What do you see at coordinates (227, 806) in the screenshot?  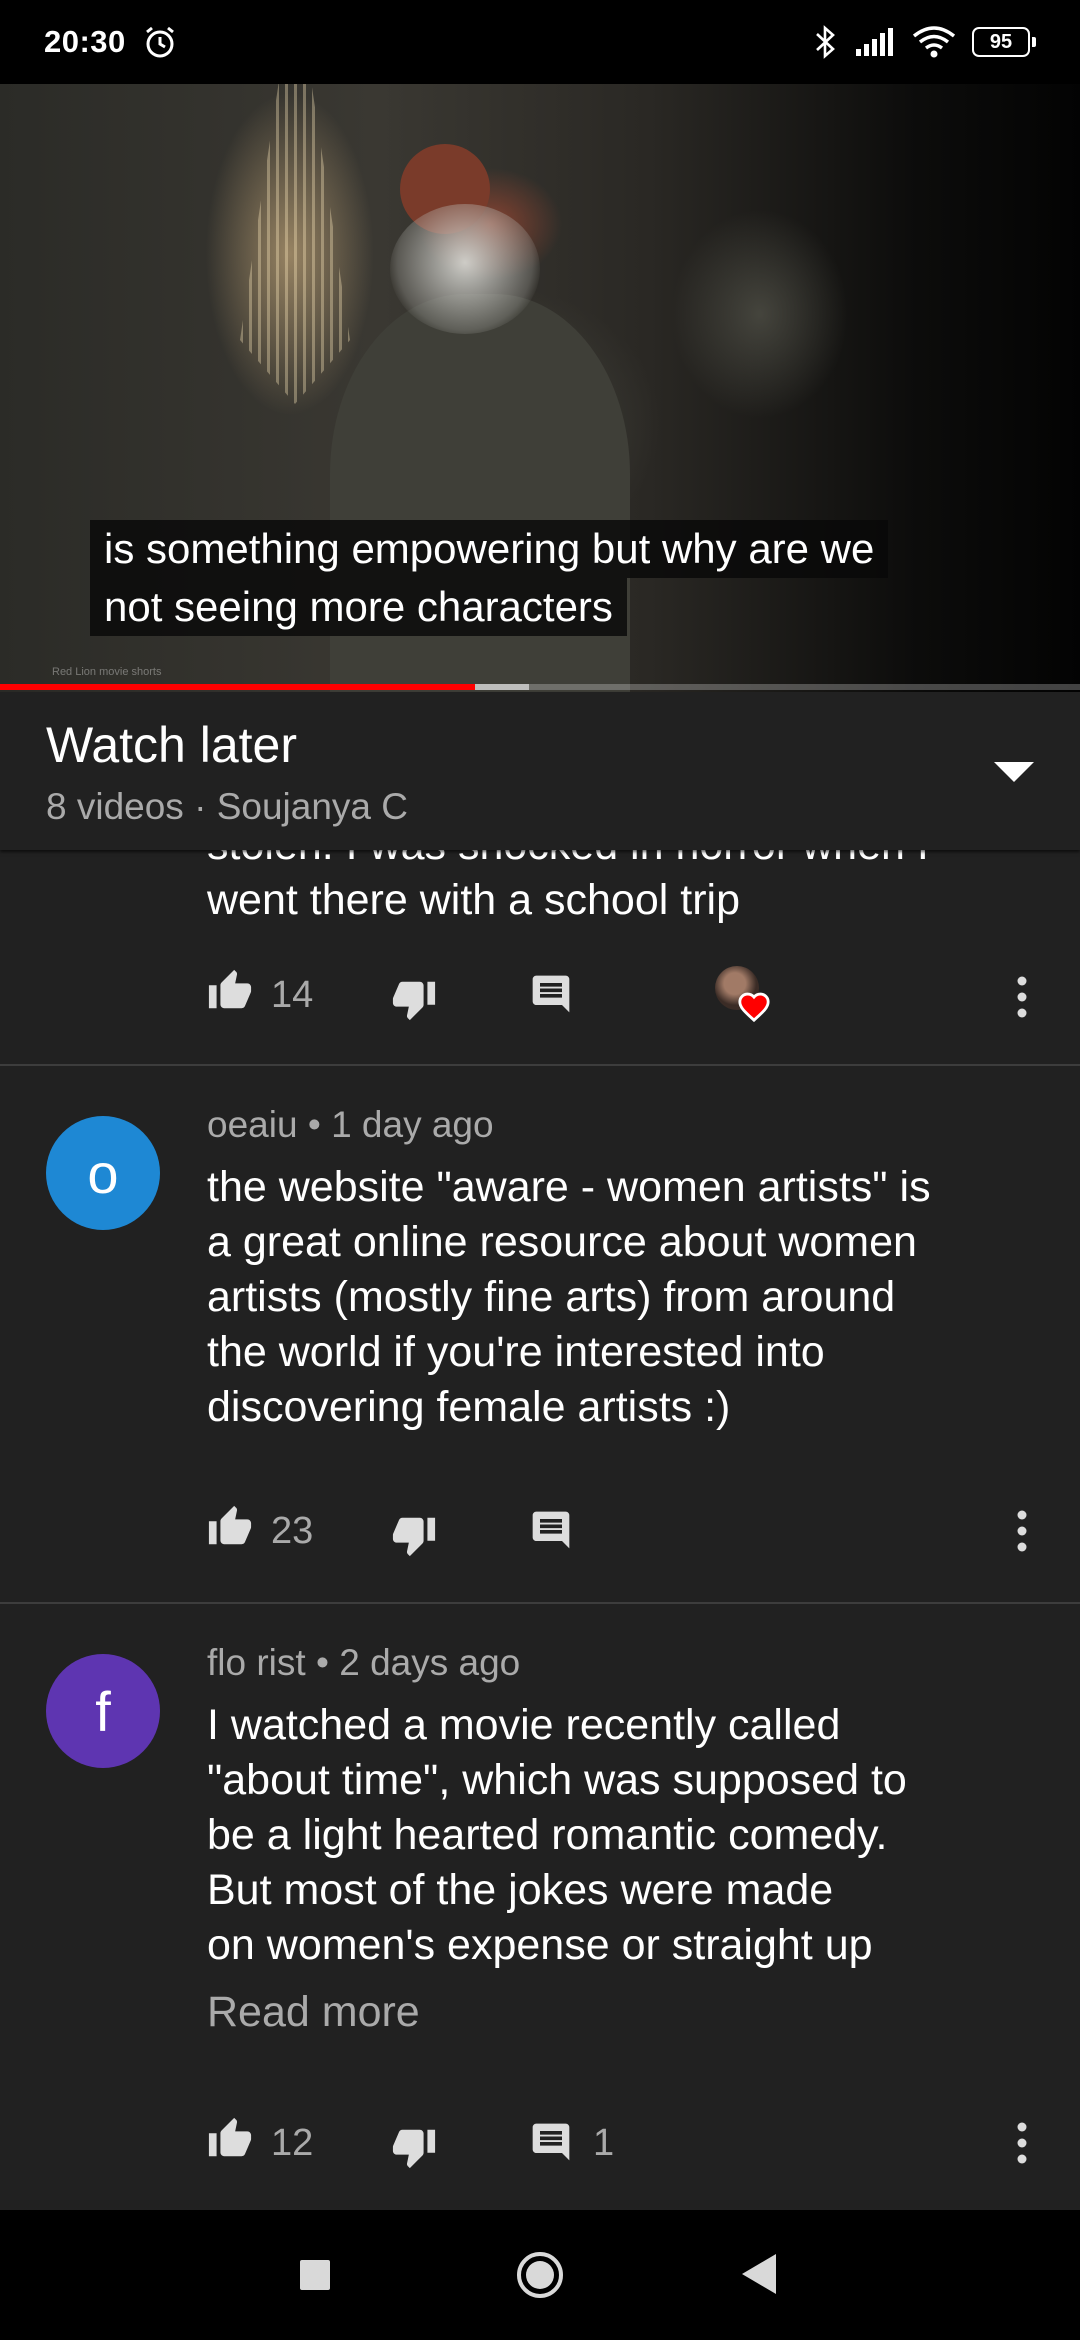 I see `playlist-subtitle: 8 videos · Soujanya C` at bounding box center [227, 806].